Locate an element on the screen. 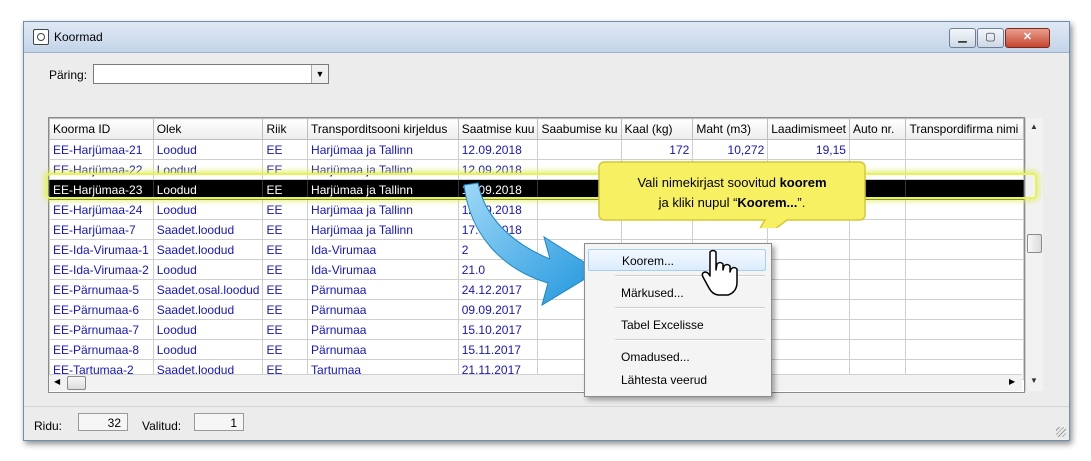 The height and width of the screenshot is (461, 1091). column-header: Riik is located at coordinates (285, 129).